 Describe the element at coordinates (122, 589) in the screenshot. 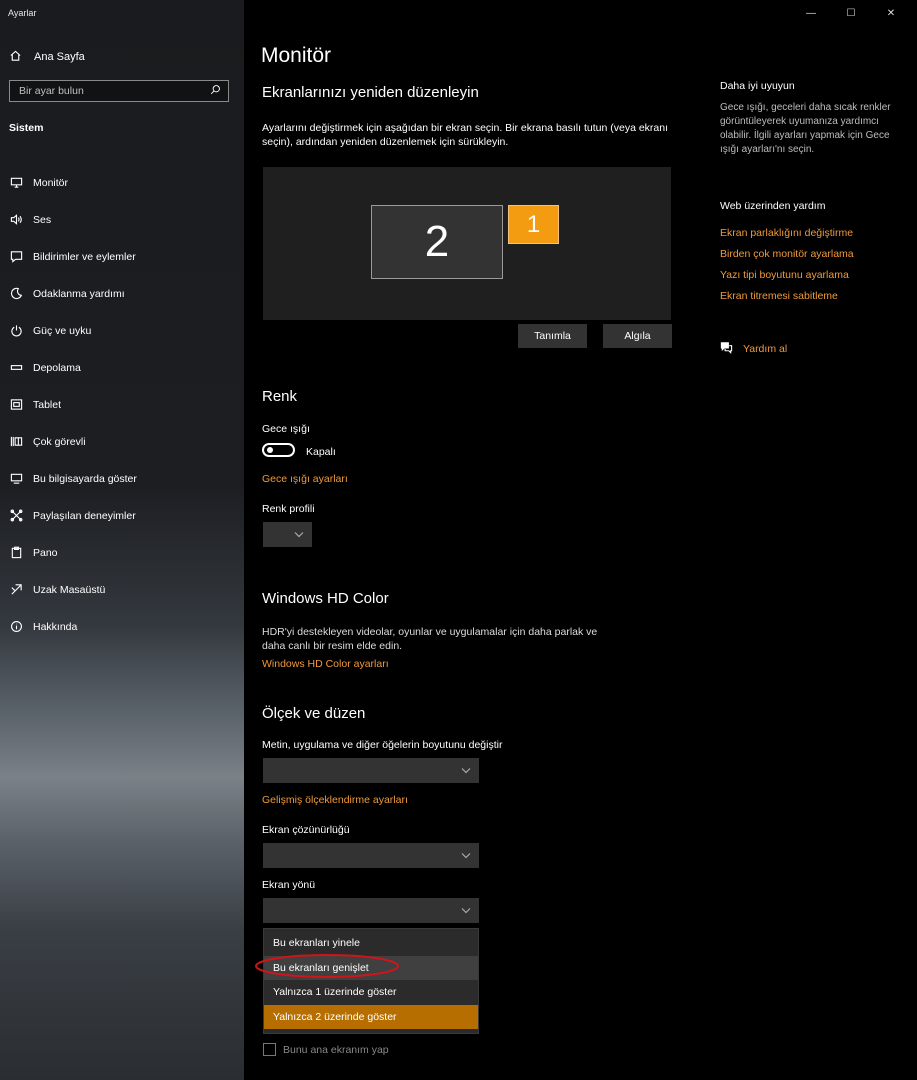

I see `sidebar-item-remote-desktop: Uzak Masaüstü` at that location.